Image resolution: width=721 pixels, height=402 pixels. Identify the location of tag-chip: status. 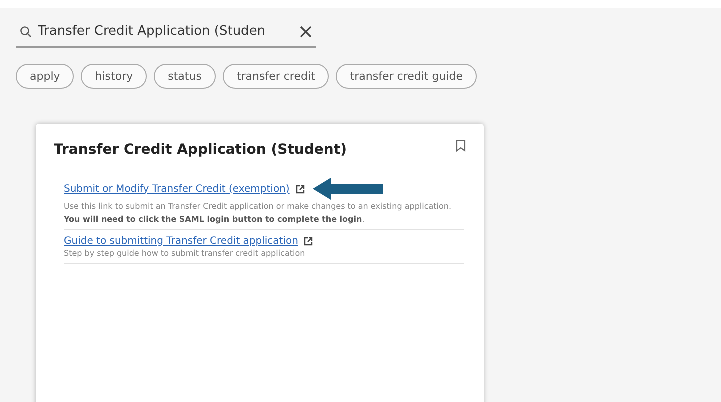
(185, 76).